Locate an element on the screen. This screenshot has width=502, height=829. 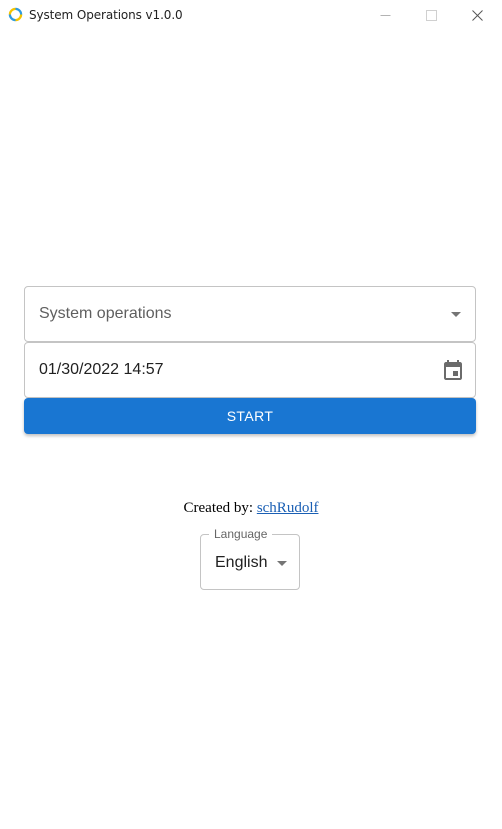
language-value: English is located at coordinates (241, 562).